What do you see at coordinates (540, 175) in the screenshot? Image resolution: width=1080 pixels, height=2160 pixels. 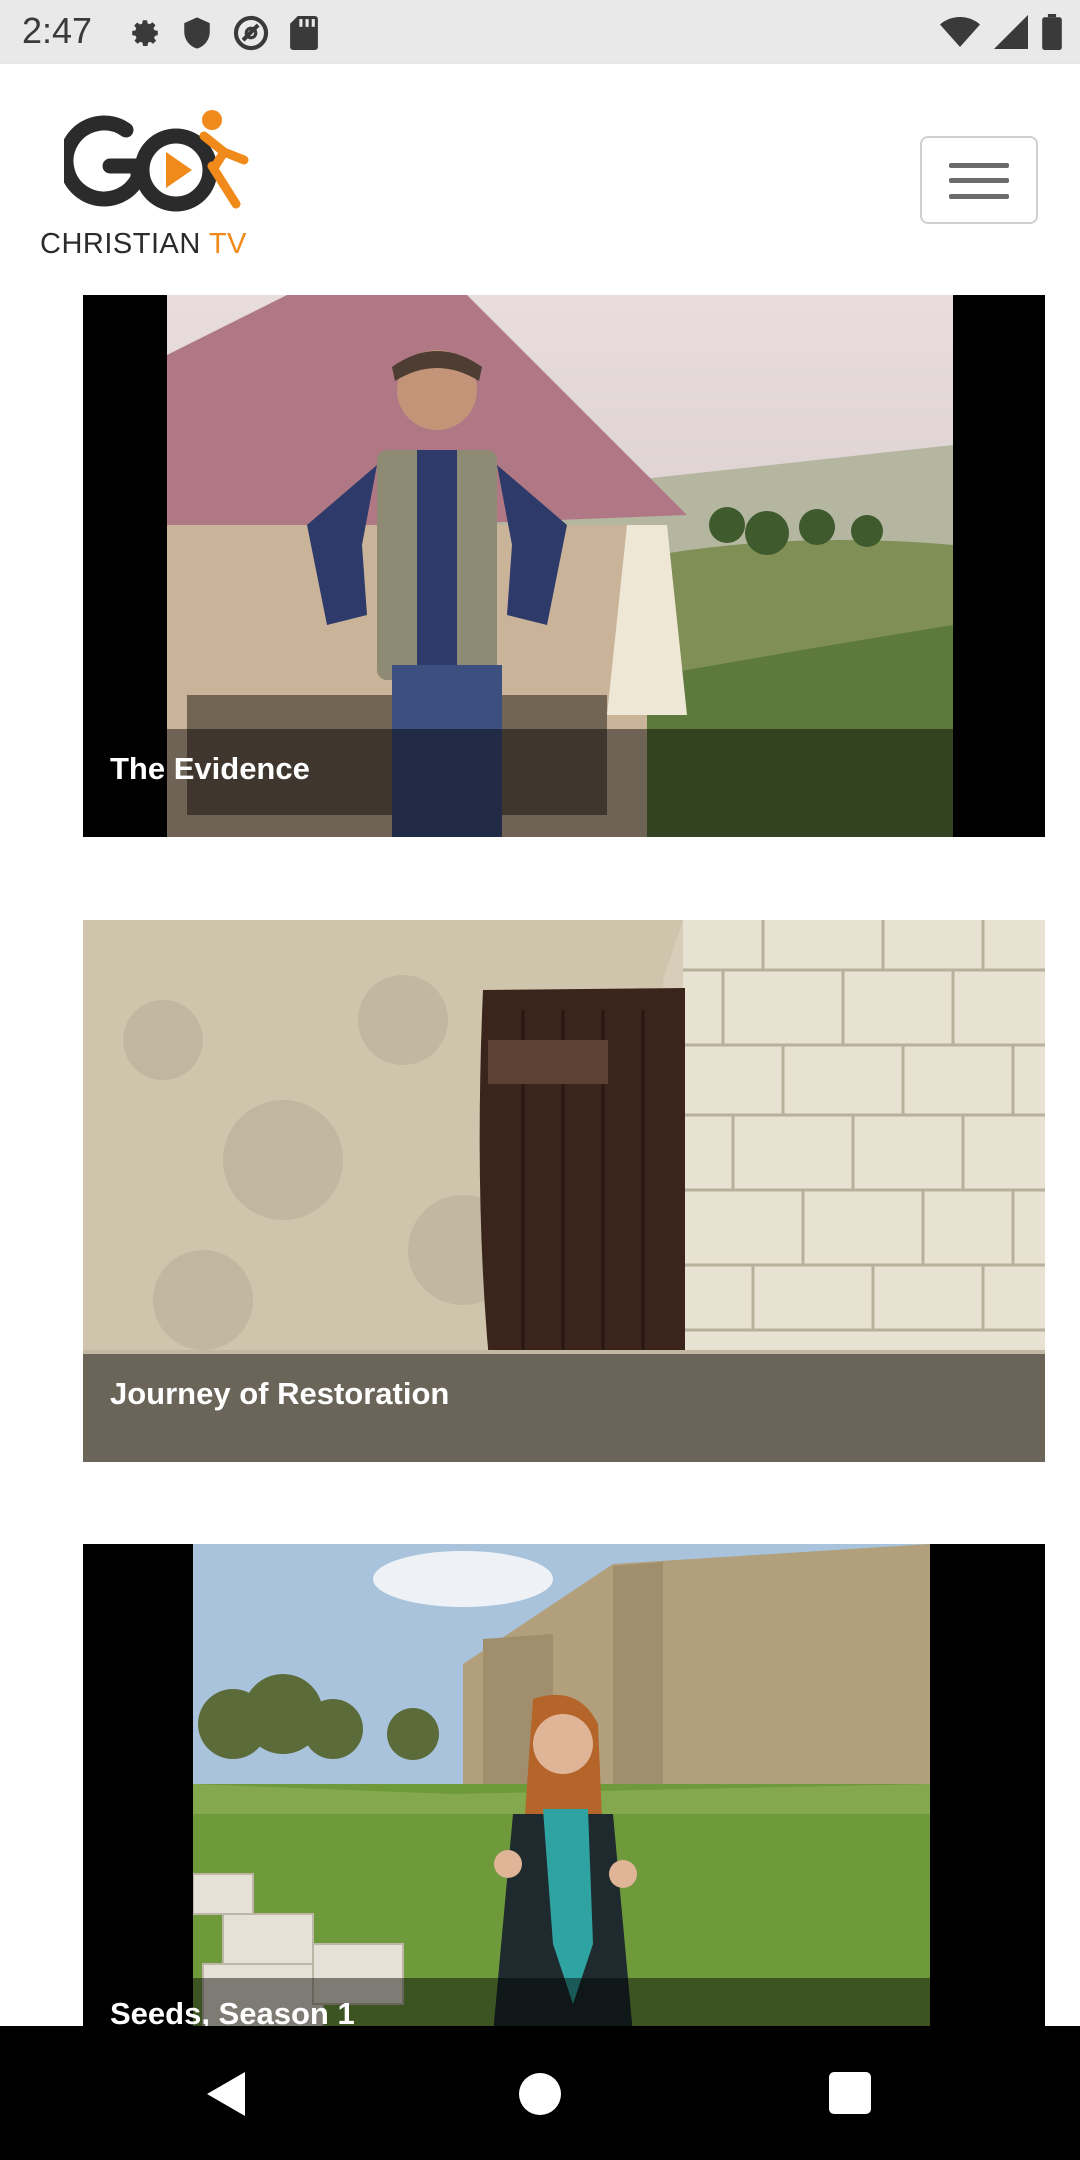 I see `app-header: CHRISTIAN TV` at bounding box center [540, 175].